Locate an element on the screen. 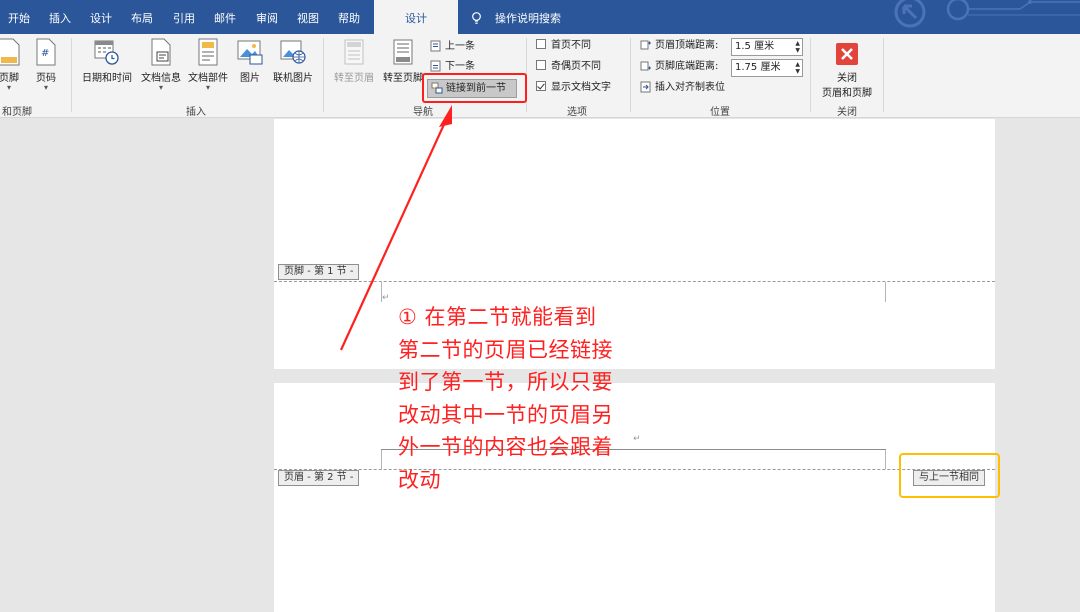  footer-bottom-distance-input: 1.75 厘米 ▲ ▼ is located at coordinates (767, 68).